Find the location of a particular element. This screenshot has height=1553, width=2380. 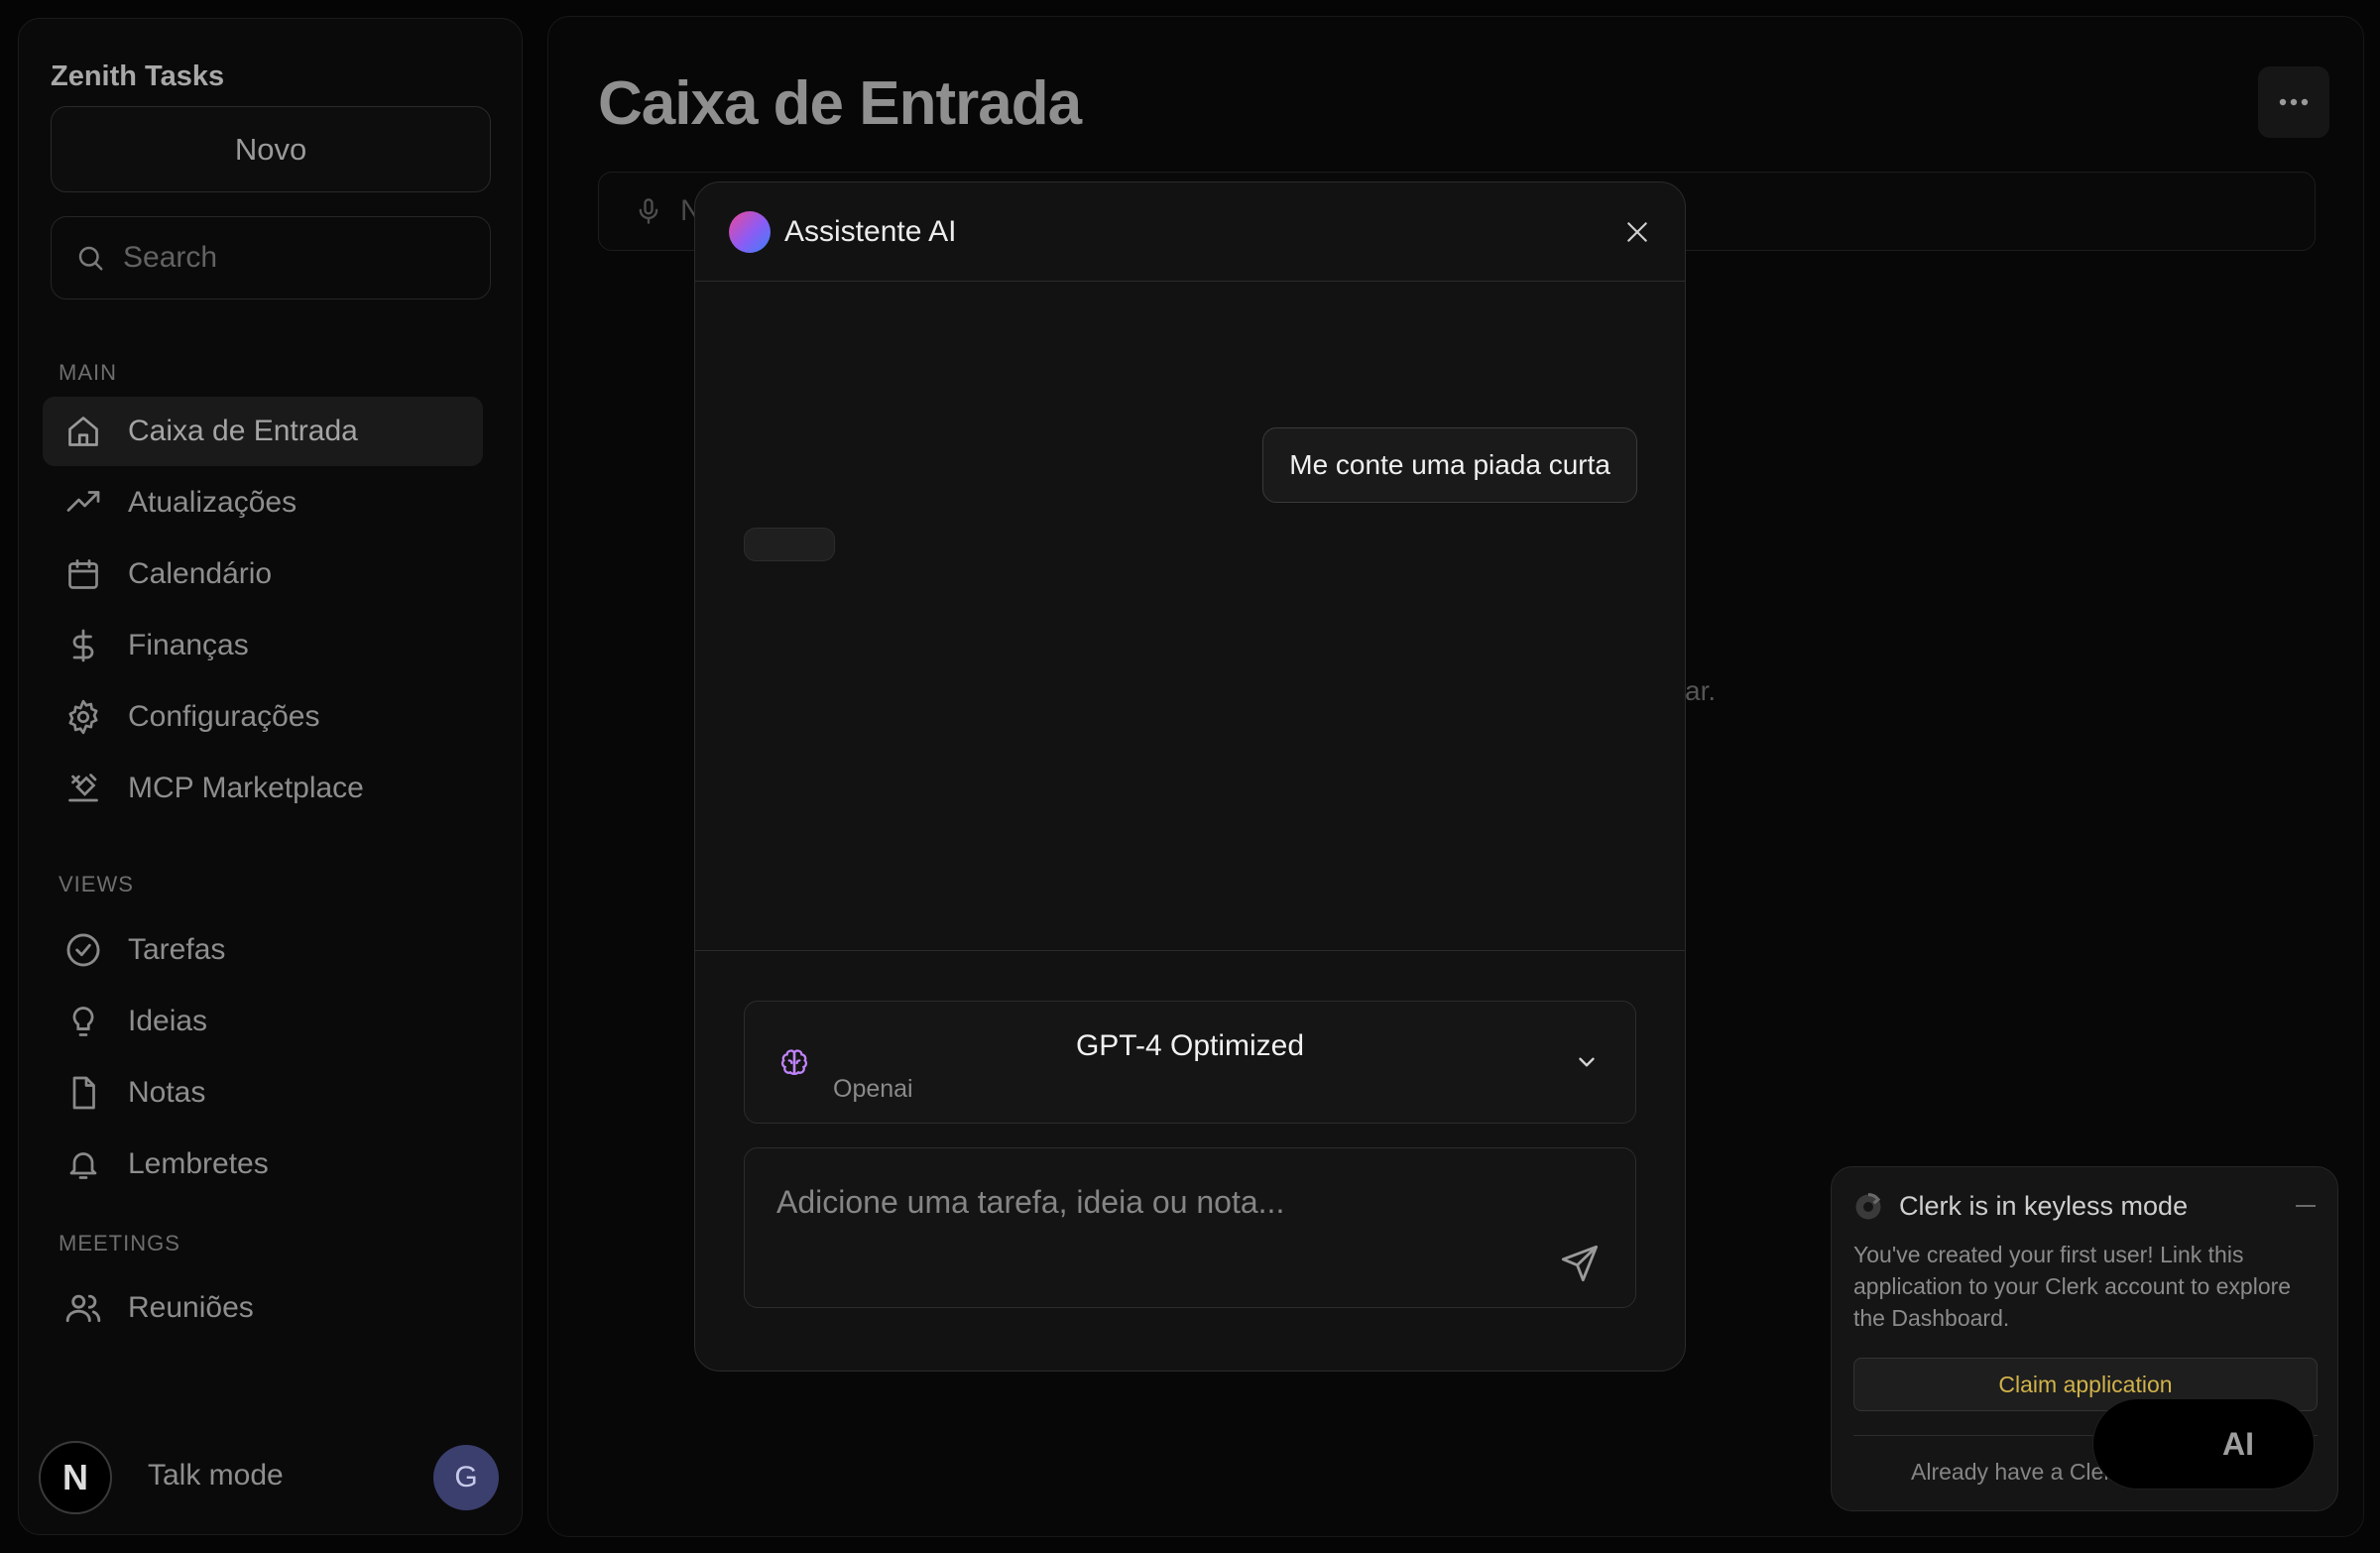

empty-state-text: ar. is located at coordinates (1701, 690).